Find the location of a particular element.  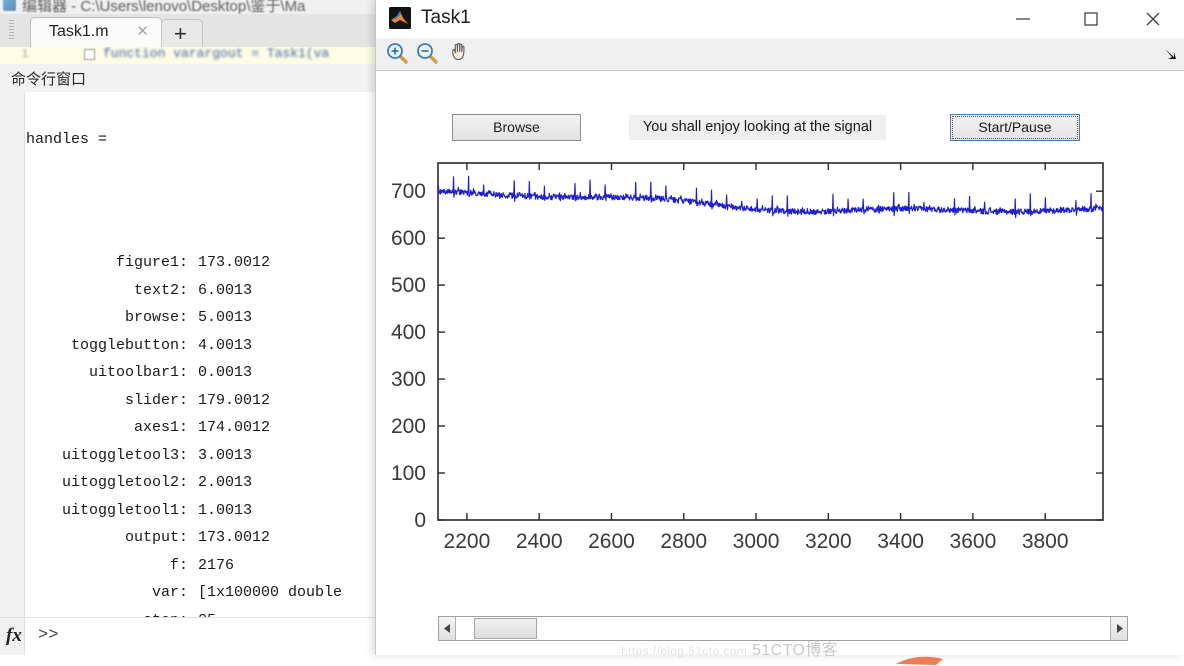

struct-field-row: togglebutton: 4.0013 is located at coordinates (202, 346).